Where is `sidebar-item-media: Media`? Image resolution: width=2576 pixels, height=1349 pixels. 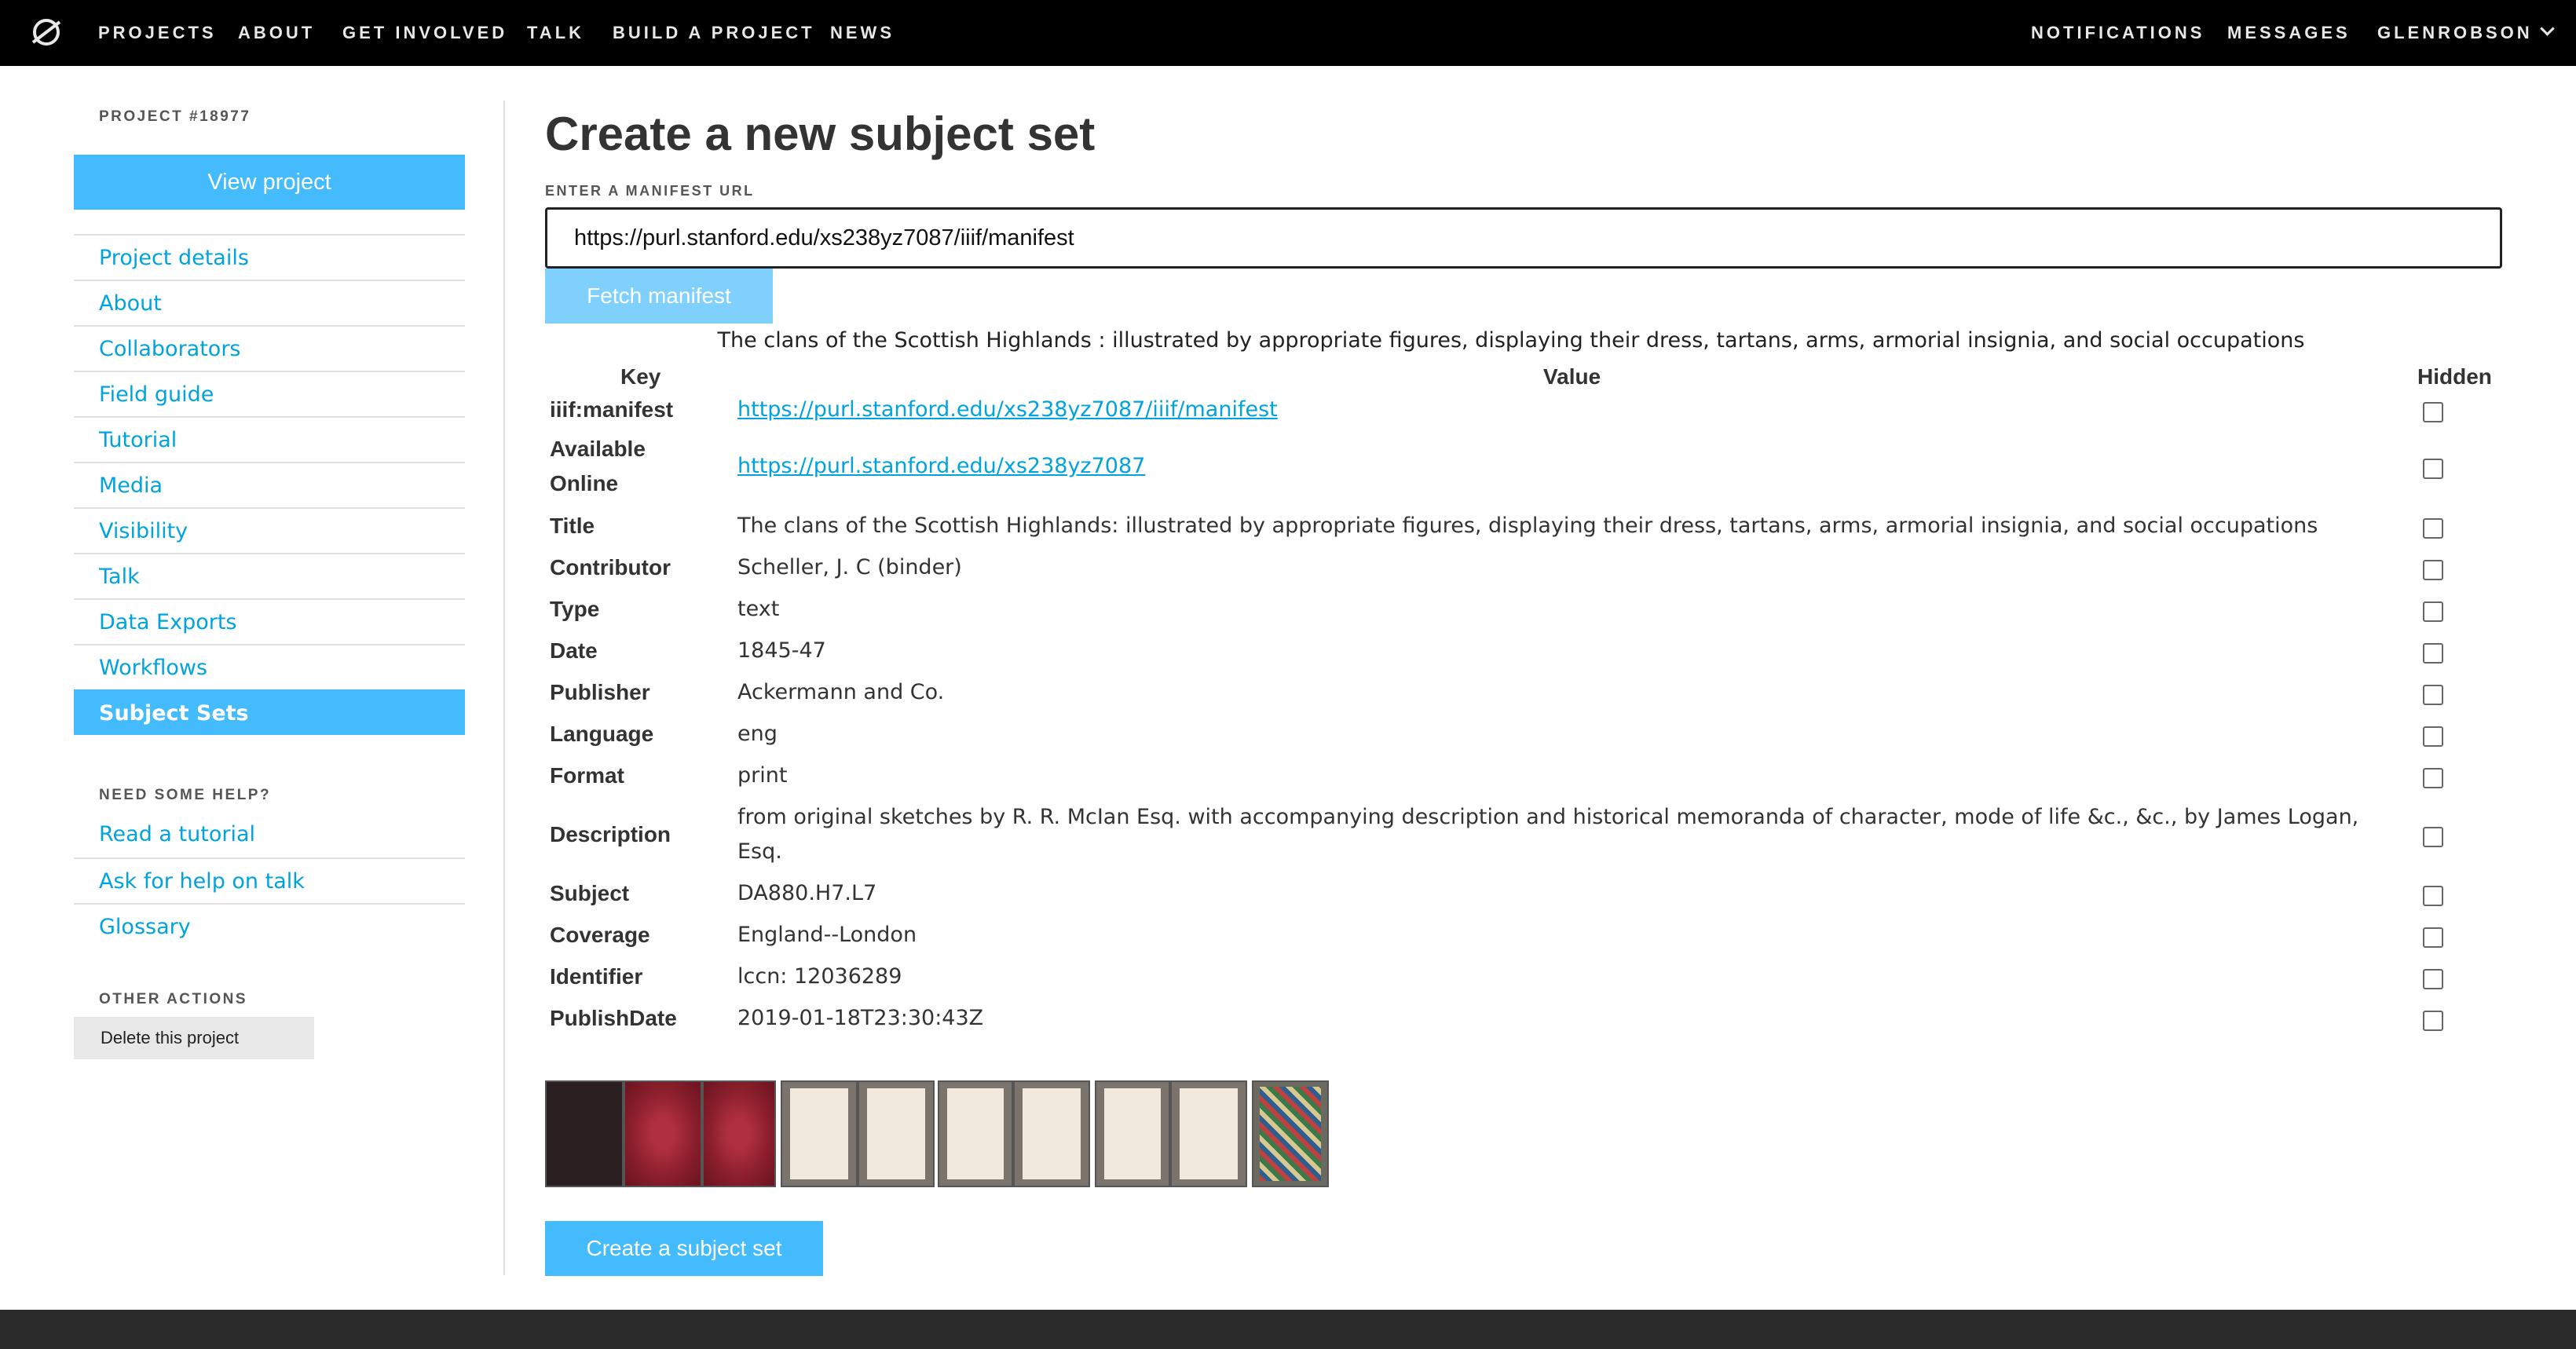
sidebar-item-media: Media is located at coordinates (269, 484).